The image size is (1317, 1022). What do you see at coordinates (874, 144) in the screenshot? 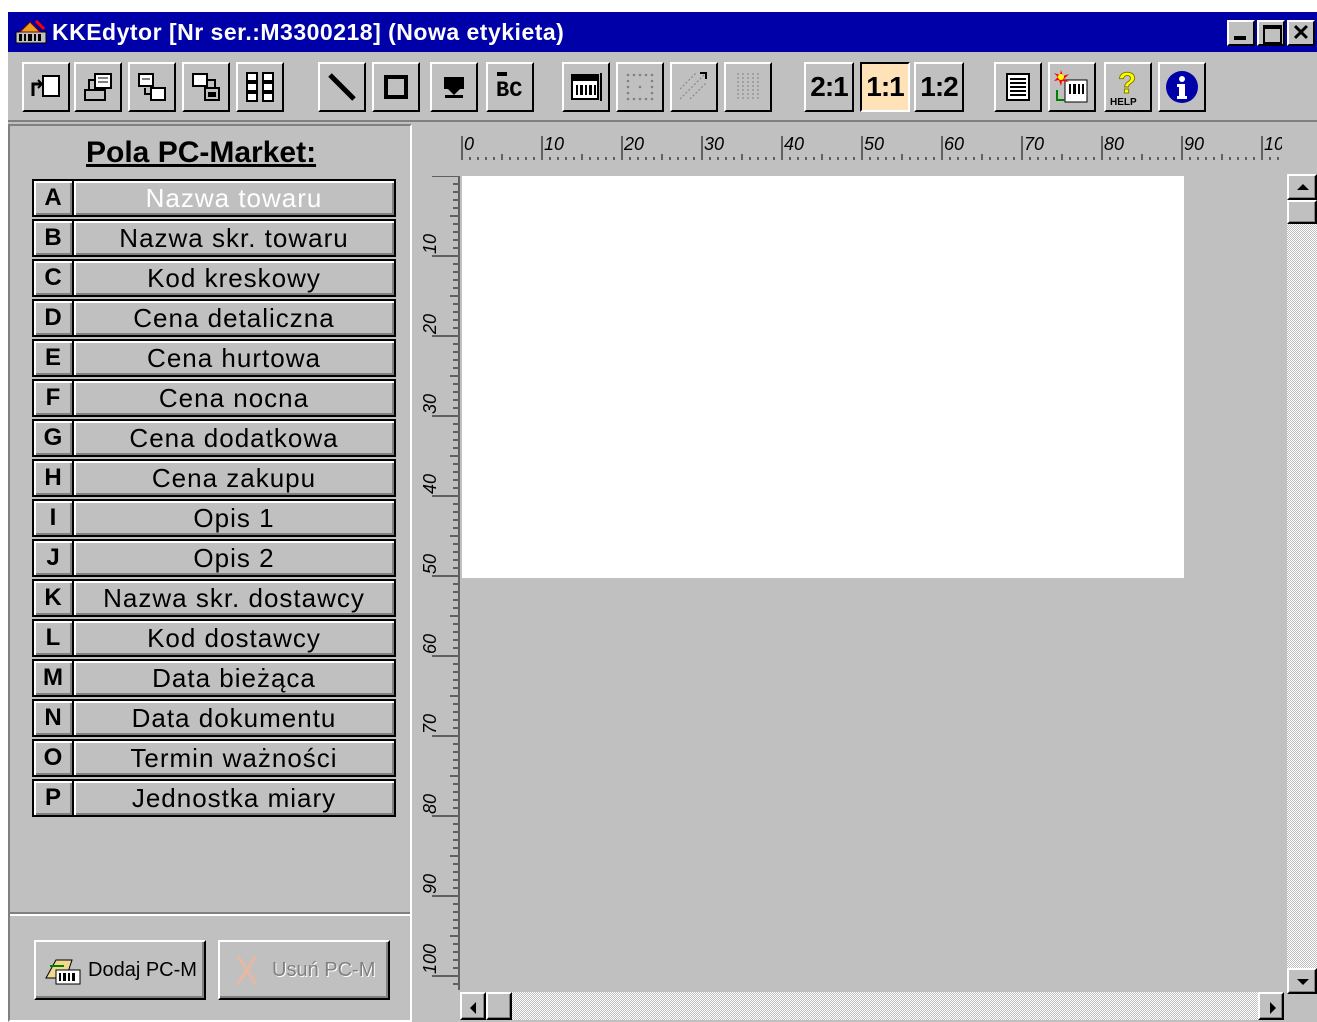
I see `ruler-label: 50` at bounding box center [874, 144].